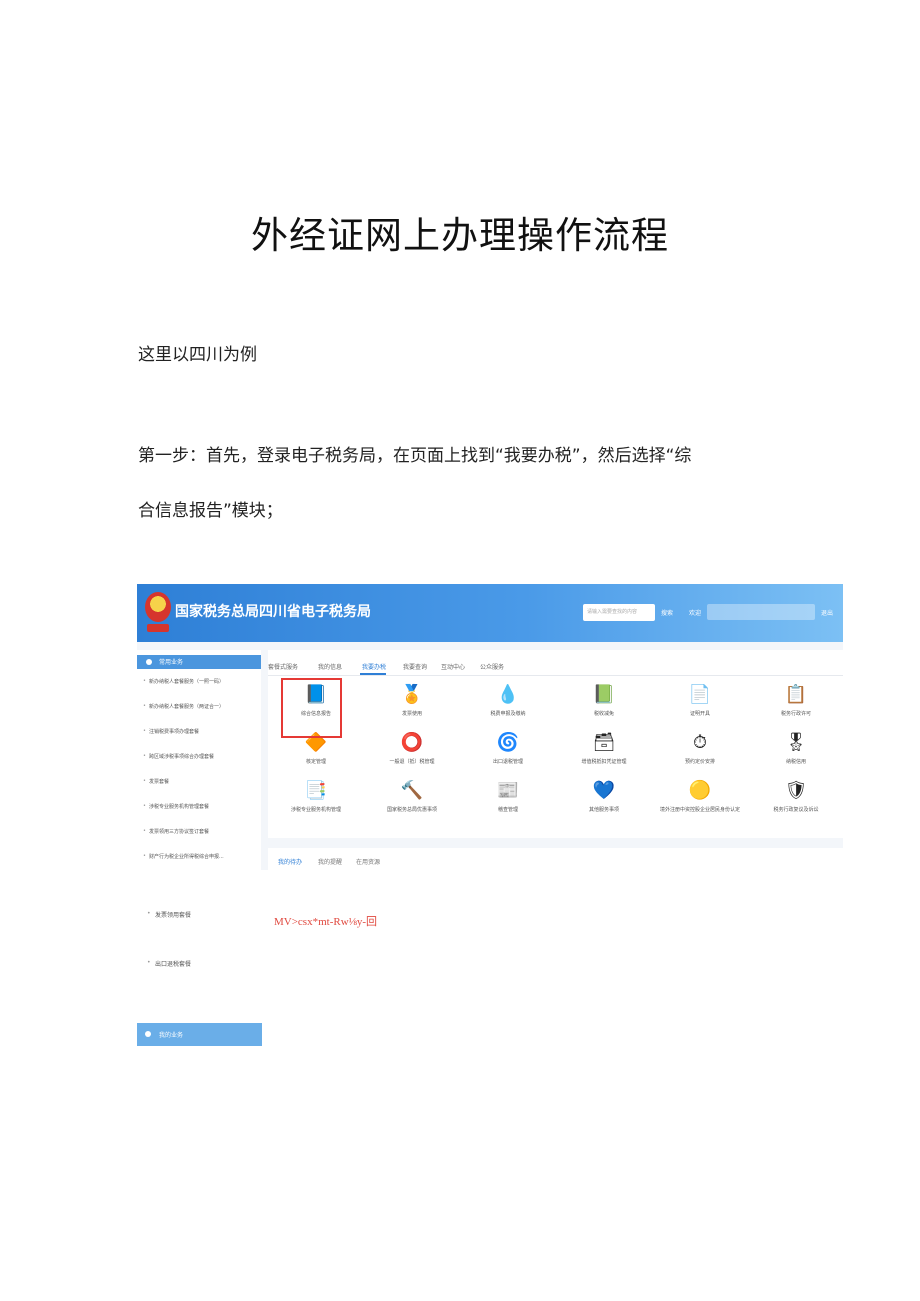  What do you see at coordinates (604, 694) in the screenshot?
I see `module-icon: 📗` at bounding box center [604, 694].